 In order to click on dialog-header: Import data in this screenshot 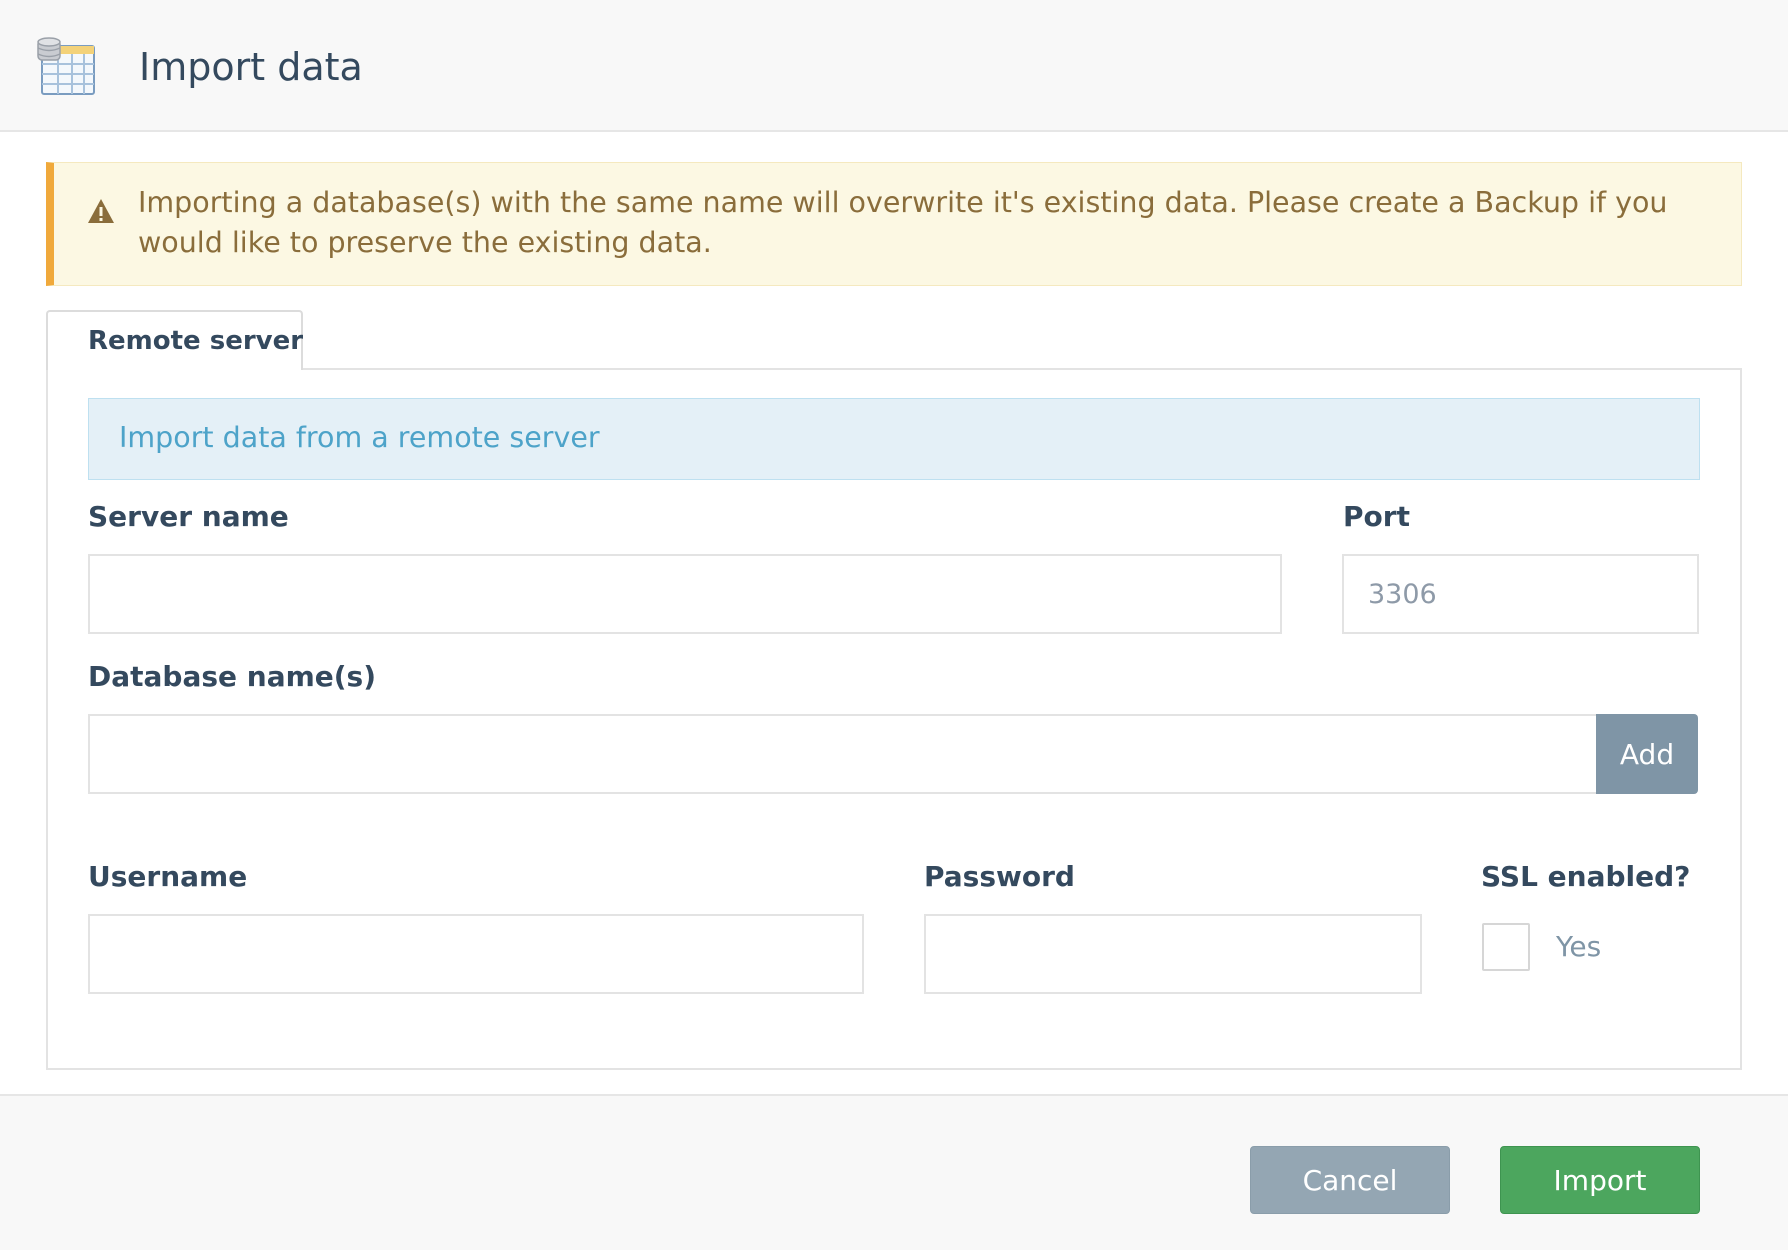, I will do `click(894, 66)`.